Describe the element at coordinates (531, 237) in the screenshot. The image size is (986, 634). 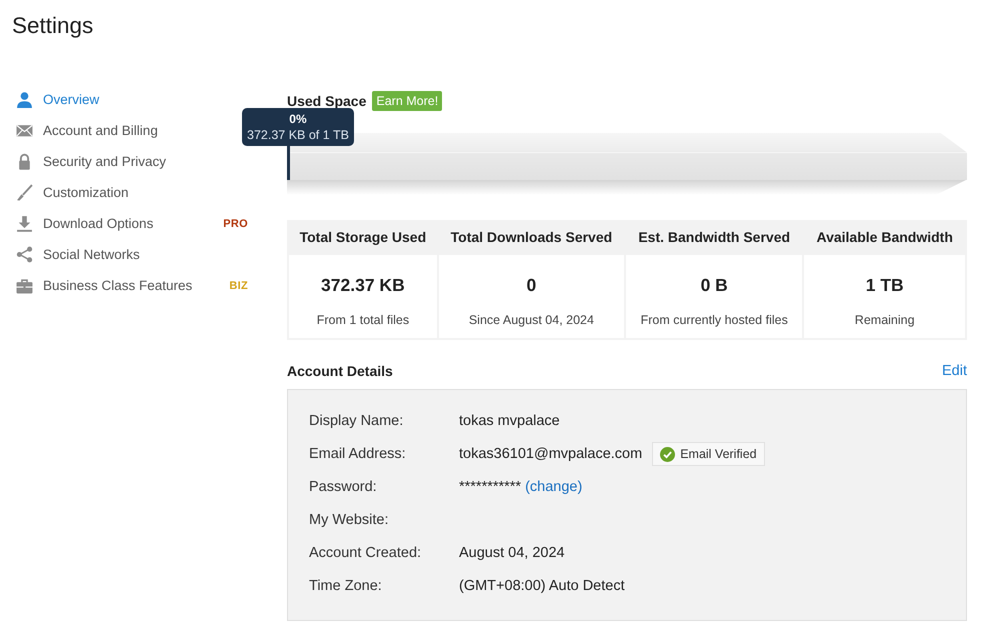
I see `stat-heading: Total Downloads Served` at that location.